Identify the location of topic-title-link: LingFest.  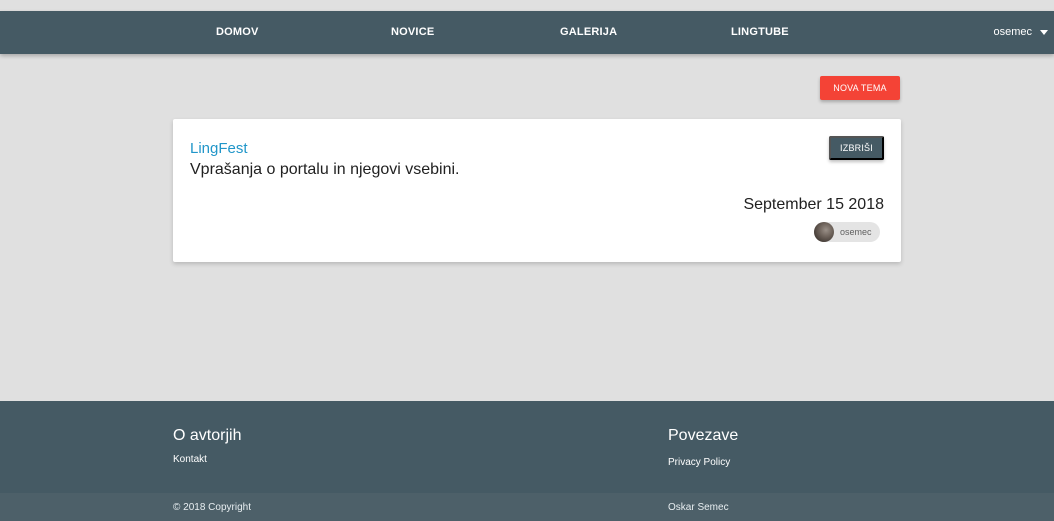
(219, 148).